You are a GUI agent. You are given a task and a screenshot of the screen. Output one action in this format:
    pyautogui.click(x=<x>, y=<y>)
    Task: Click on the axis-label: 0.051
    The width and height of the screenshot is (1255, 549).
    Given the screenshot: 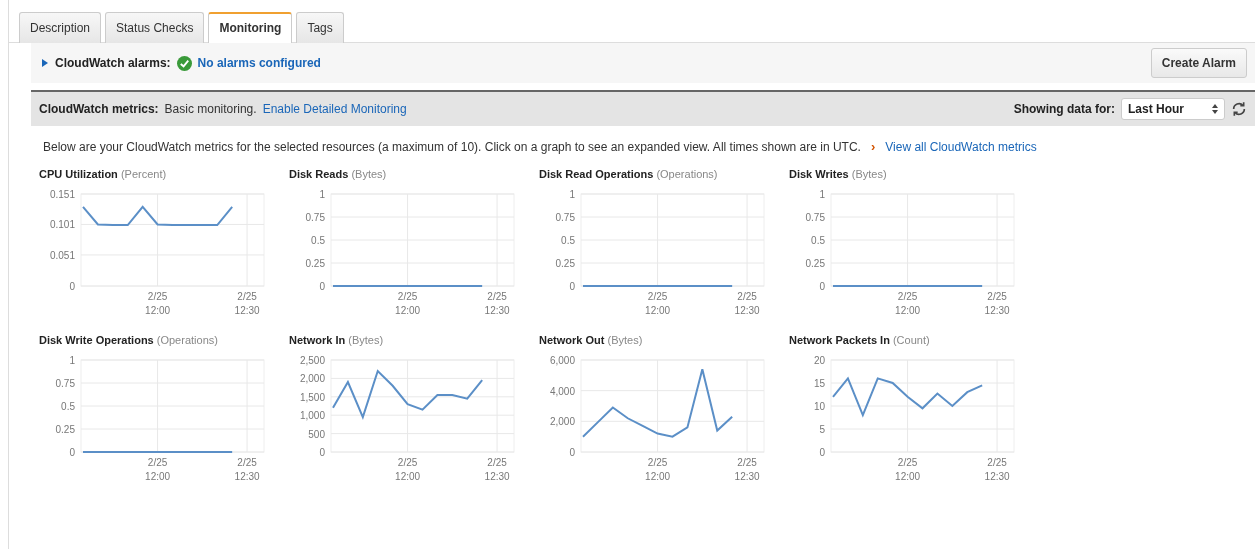 What is the action you would take?
    pyautogui.click(x=62, y=255)
    